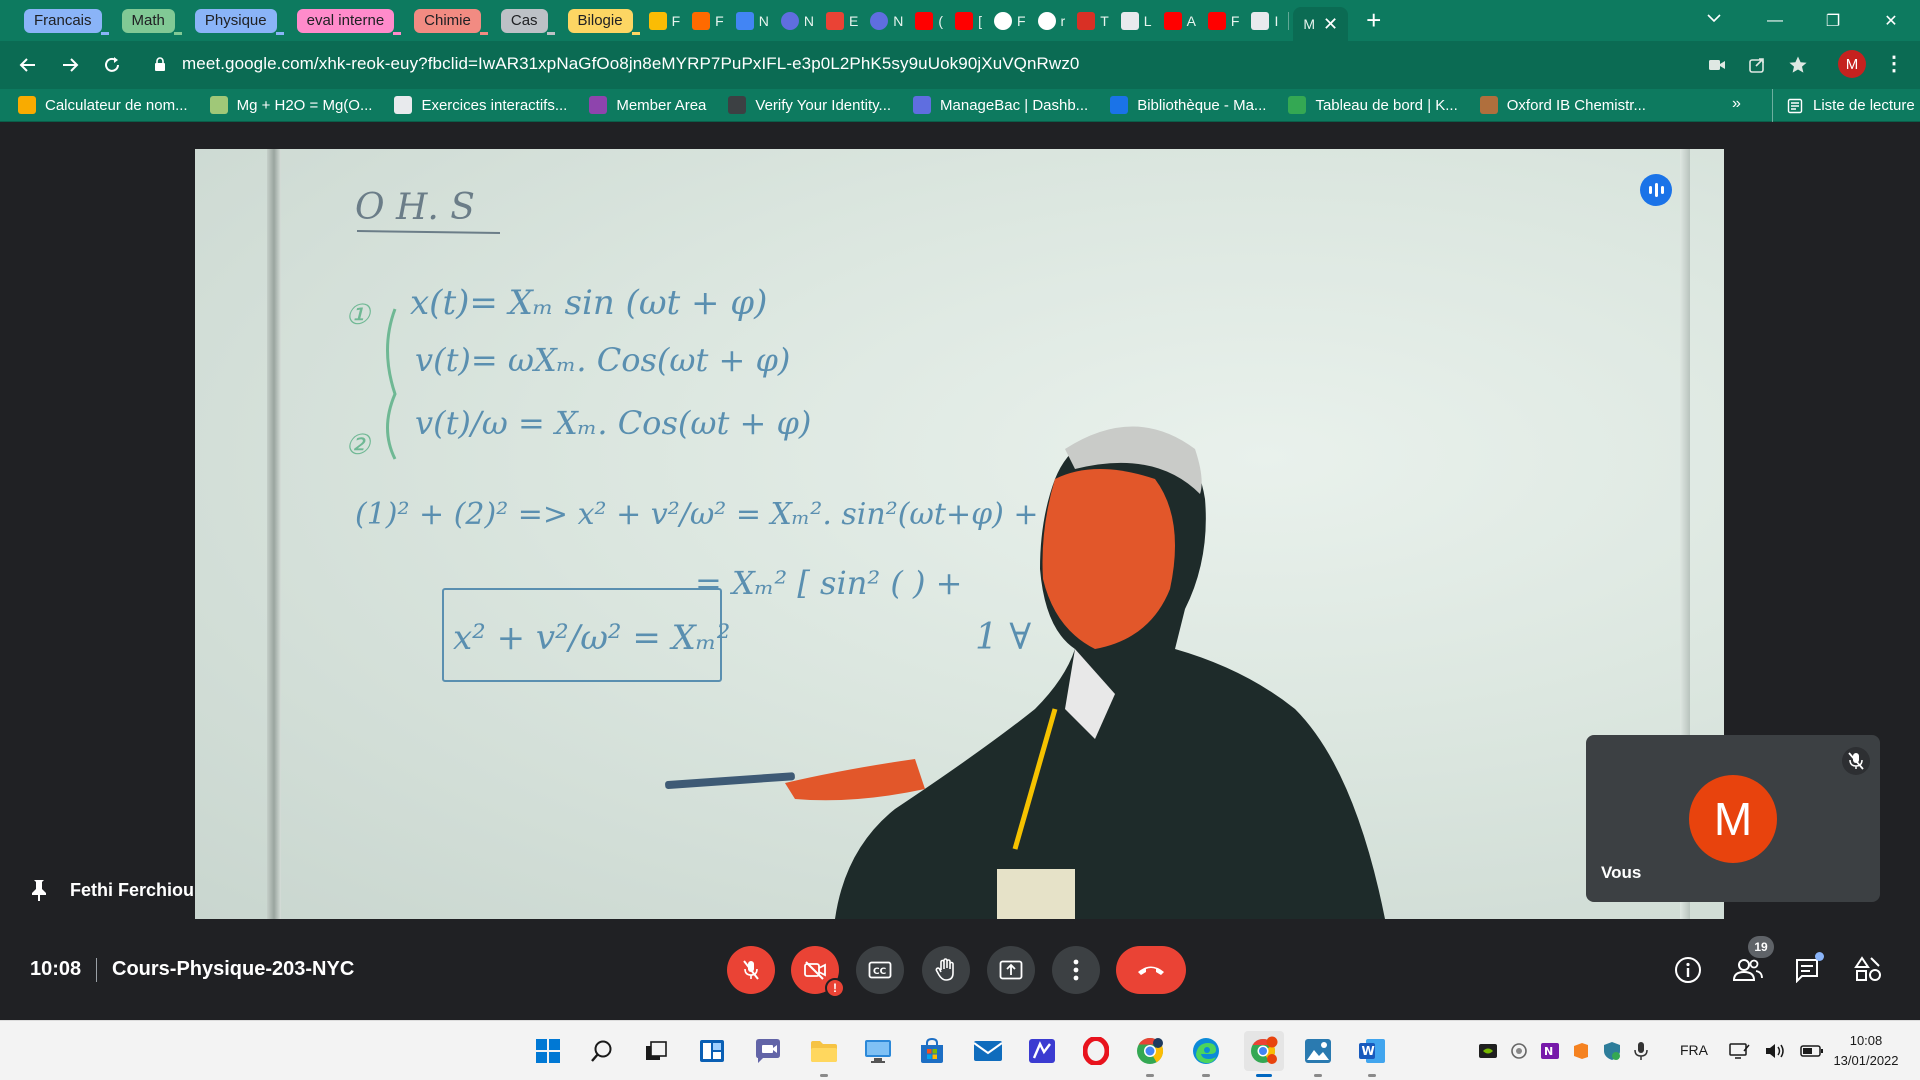  I want to click on browser-tab: T, so click(1093, 21).